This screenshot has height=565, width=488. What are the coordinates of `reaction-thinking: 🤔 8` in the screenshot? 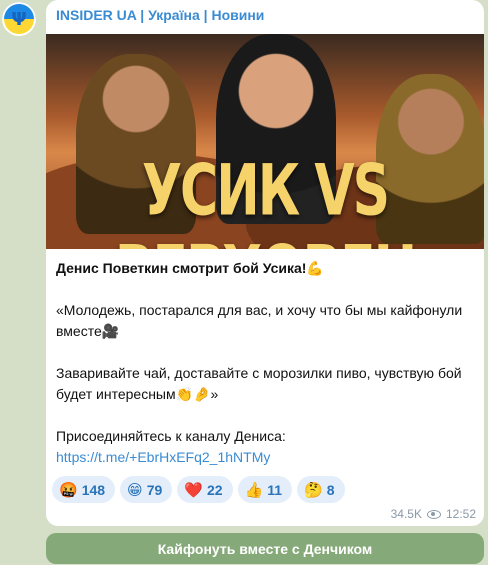 It's located at (321, 489).